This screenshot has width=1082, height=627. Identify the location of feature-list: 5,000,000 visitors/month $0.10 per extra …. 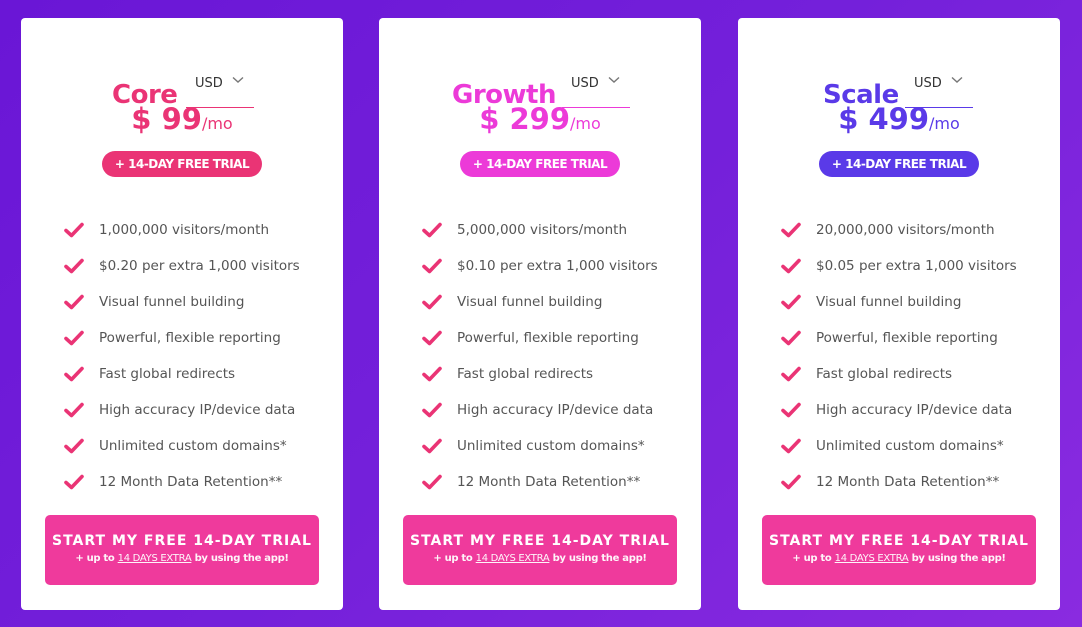
(556, 356).